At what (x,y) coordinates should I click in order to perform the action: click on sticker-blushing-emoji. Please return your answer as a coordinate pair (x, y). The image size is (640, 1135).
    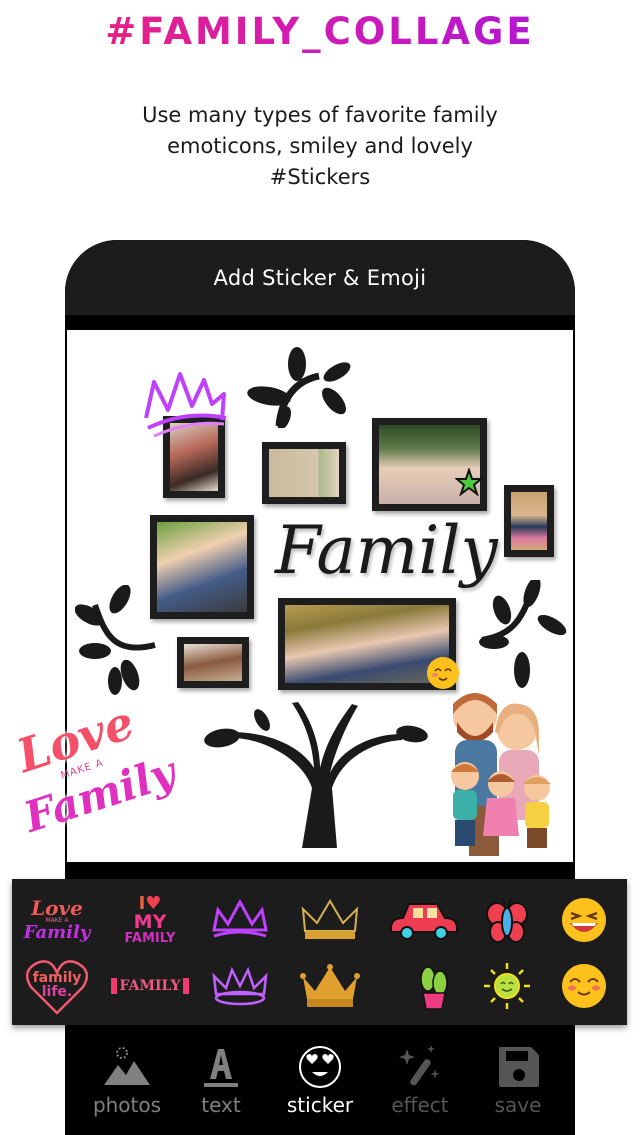
    Looking at the image, I should click on (584, 986).